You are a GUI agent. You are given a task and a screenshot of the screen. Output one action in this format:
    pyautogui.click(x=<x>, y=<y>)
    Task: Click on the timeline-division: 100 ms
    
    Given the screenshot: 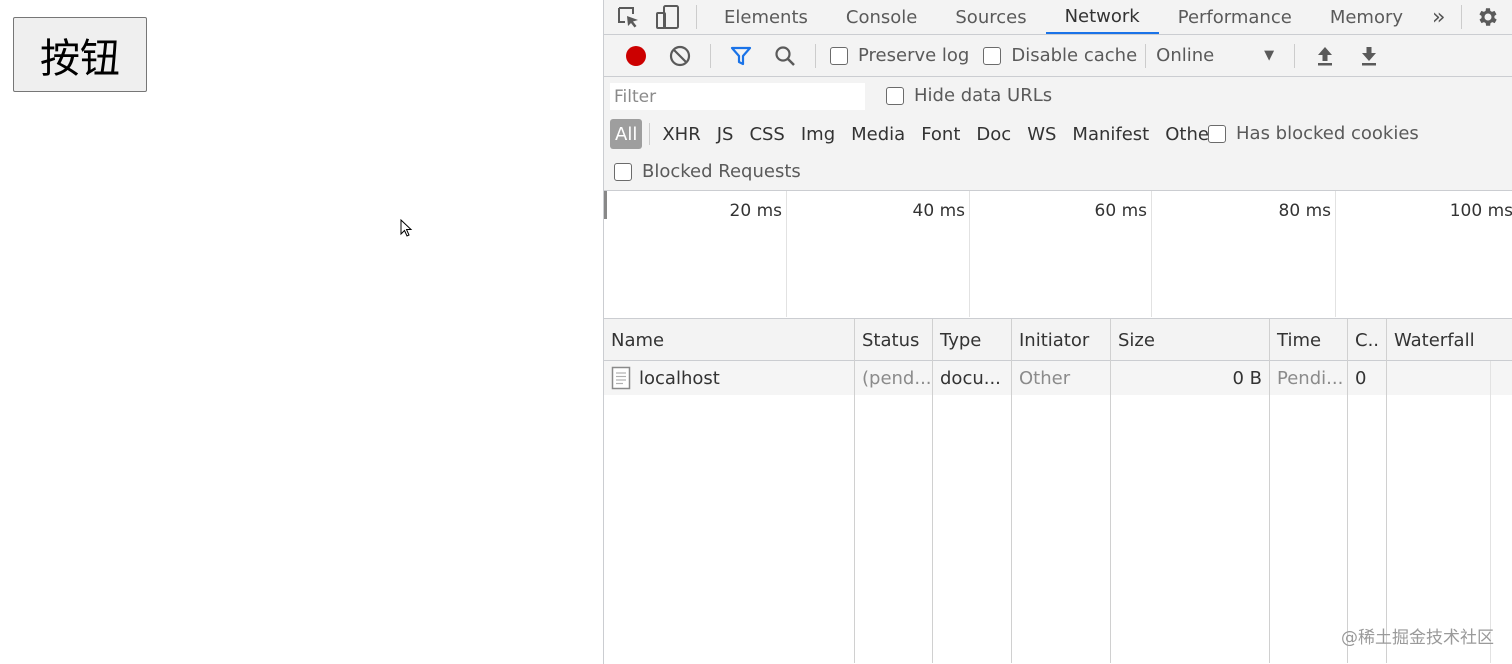 What is the action you would take?
    pyautogui.click(x=1424, y=254)
    